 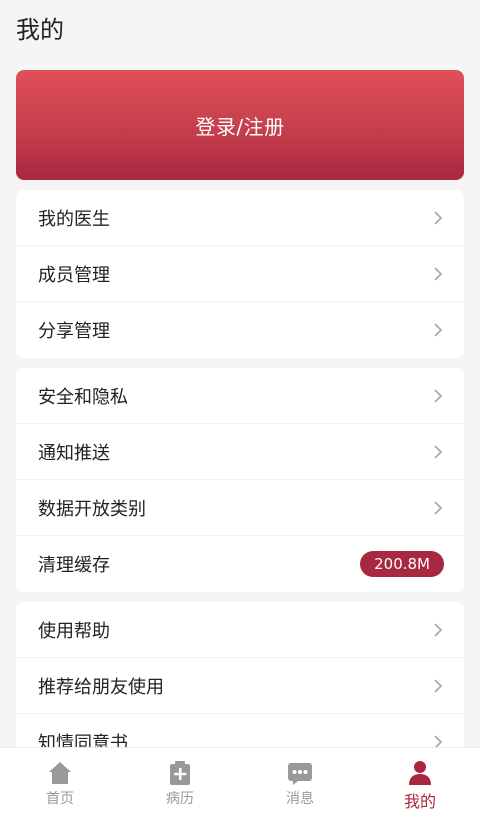 What do you see at coordinates (420, 785) in the screenshot?
I see `tab-profile: 我的` at bounding box center [420, 785].